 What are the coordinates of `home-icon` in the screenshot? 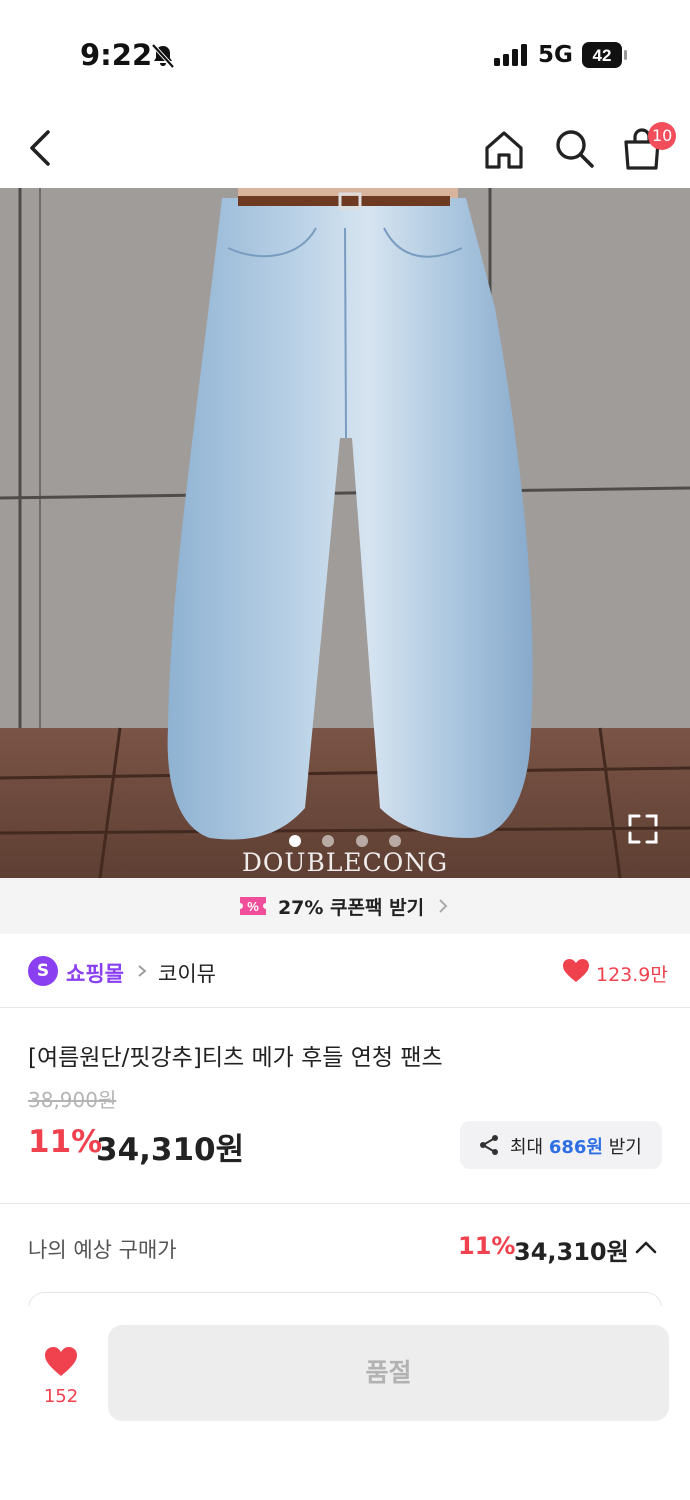 It's located at (504, 150).